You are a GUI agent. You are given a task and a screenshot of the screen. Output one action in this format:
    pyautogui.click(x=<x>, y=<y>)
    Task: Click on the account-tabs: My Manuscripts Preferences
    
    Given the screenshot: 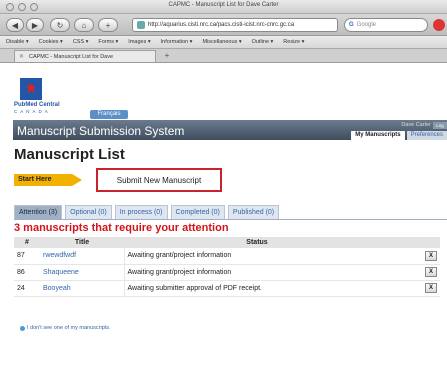 What is the action you would take?
    pyautogui.click(x=399, y=135)
    